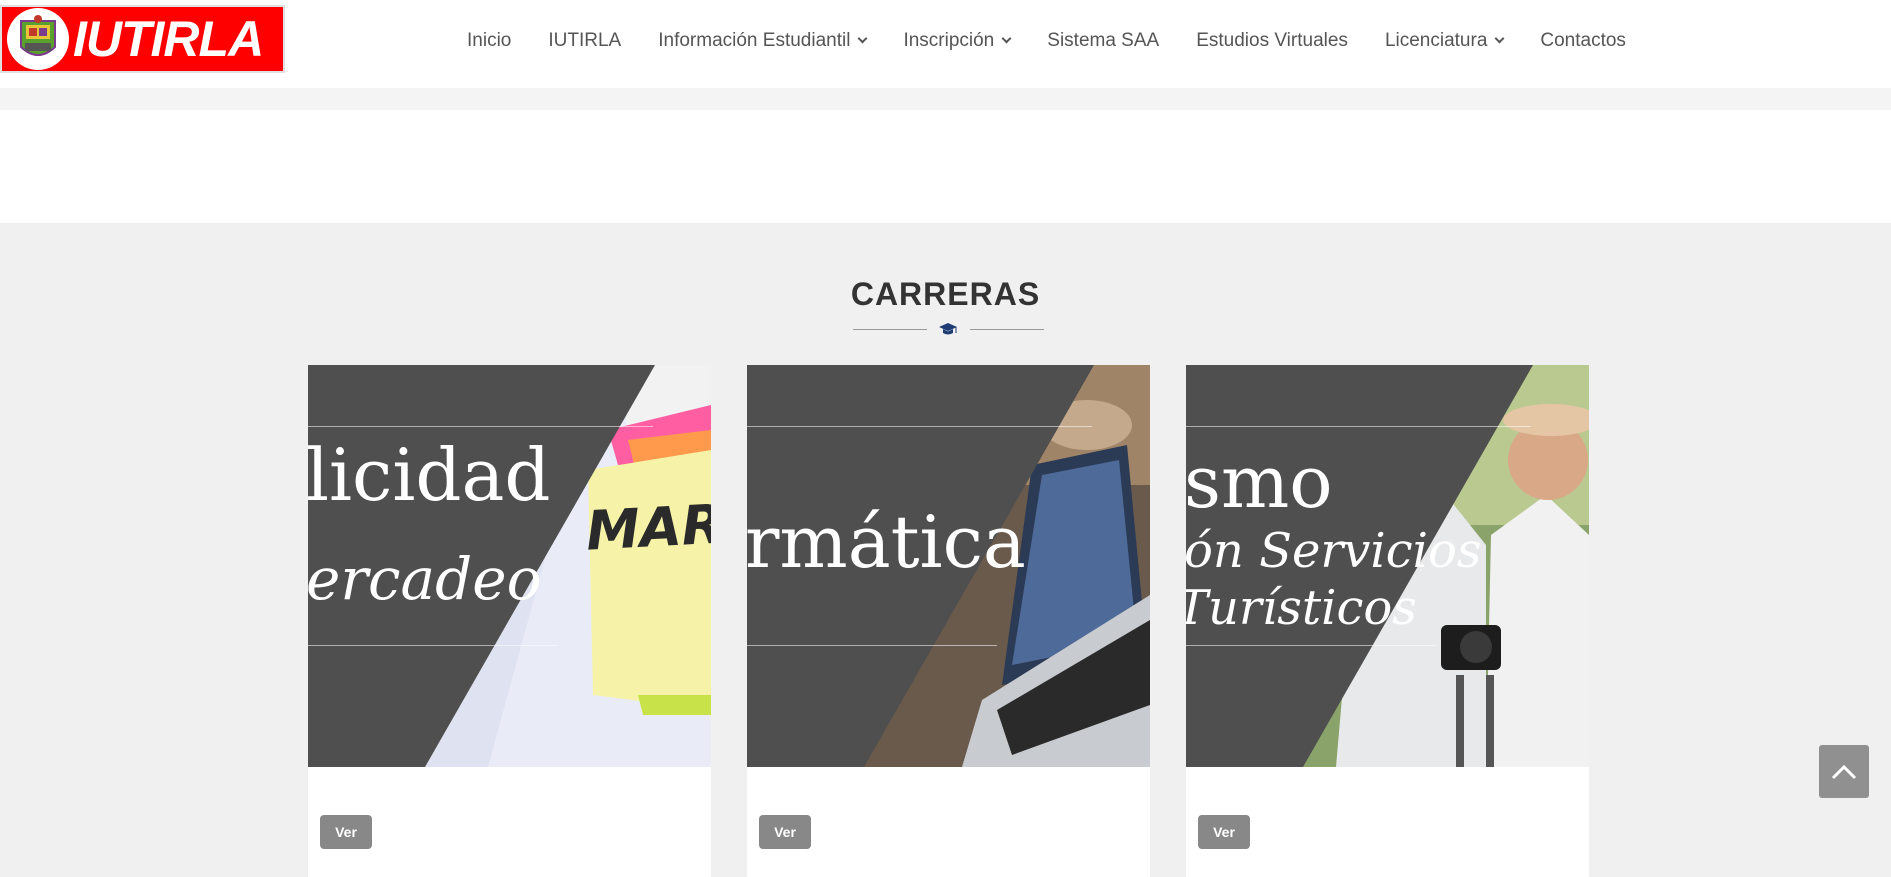 This screenshot has width=1891, height=877. I want to click on nav-item-contactos: Contactos, so click(1583, 41).